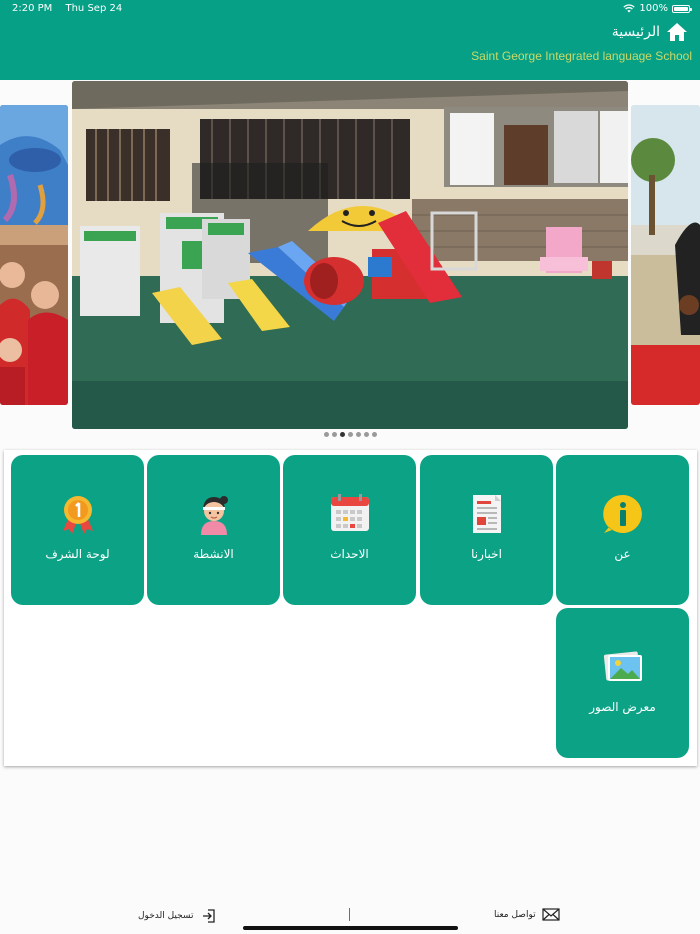 This screenshot has width=700, height=934. I want to click on menu-activities-button: الانشطة, so click(213, 530).